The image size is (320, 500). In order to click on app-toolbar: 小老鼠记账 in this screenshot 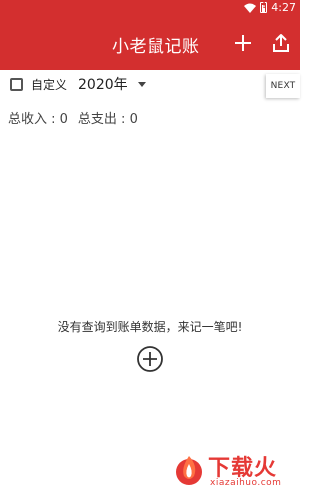, I will do `click(150, 43)`.